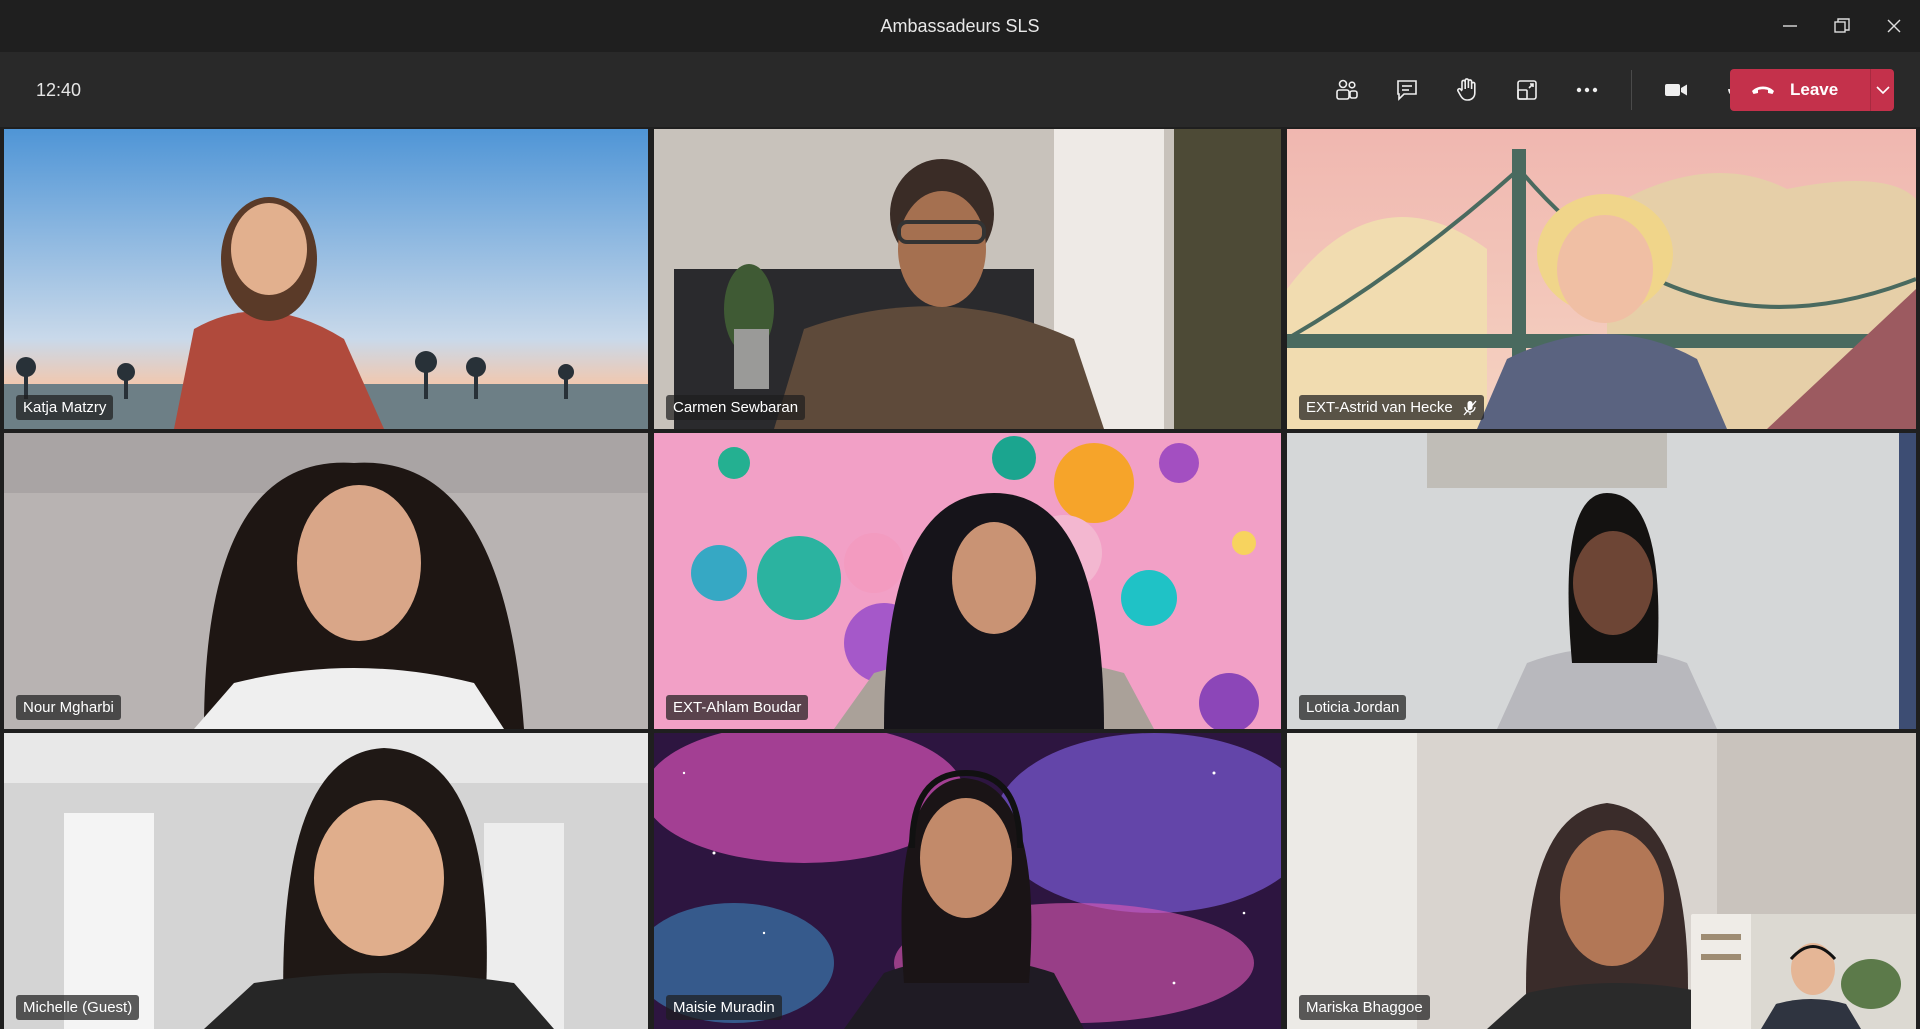 Image resolution: width=1920 pixels, height=1029 pixels. I want to click on video-tile: Nour Mgharbi, so click(326, 581).